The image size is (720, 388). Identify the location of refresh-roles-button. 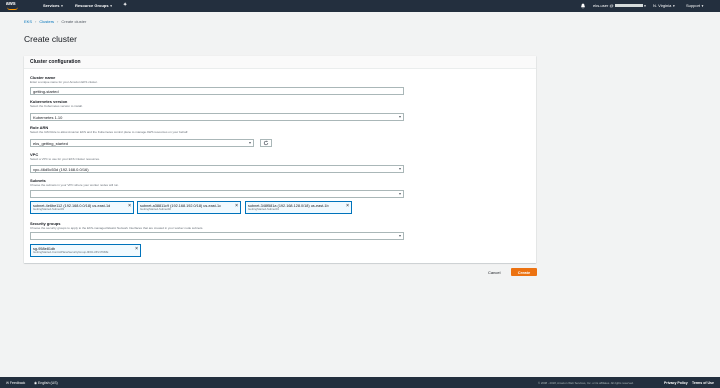
(266, 143).